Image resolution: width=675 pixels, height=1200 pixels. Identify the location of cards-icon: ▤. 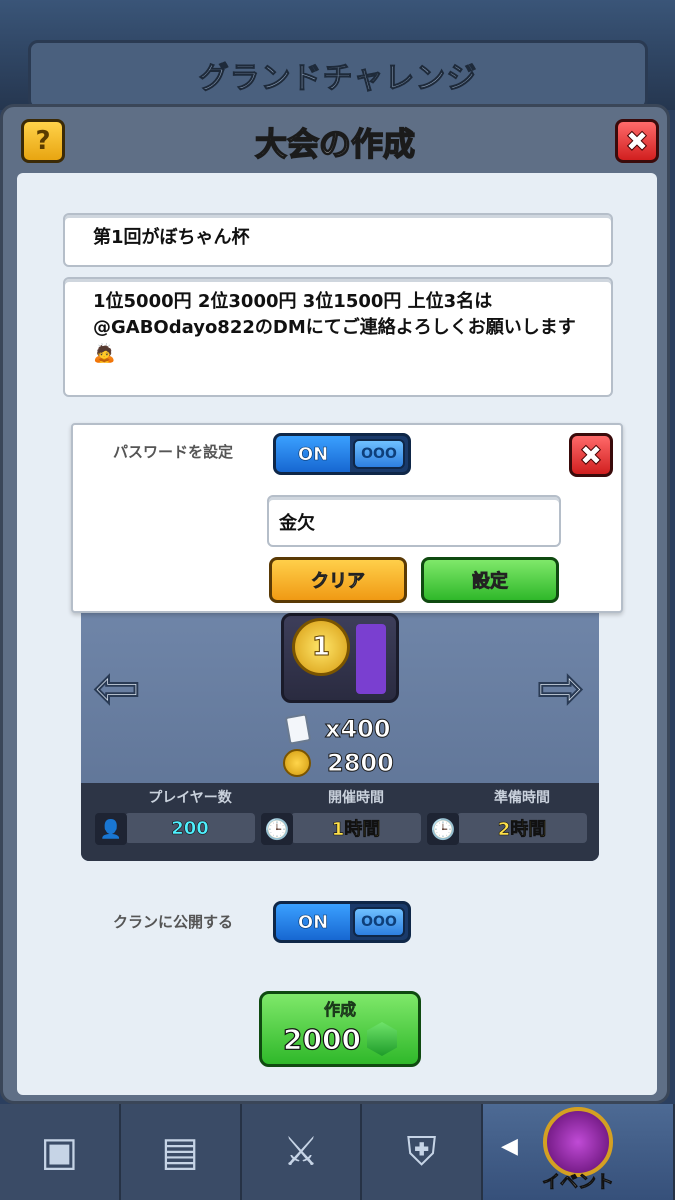
(180, 1152).